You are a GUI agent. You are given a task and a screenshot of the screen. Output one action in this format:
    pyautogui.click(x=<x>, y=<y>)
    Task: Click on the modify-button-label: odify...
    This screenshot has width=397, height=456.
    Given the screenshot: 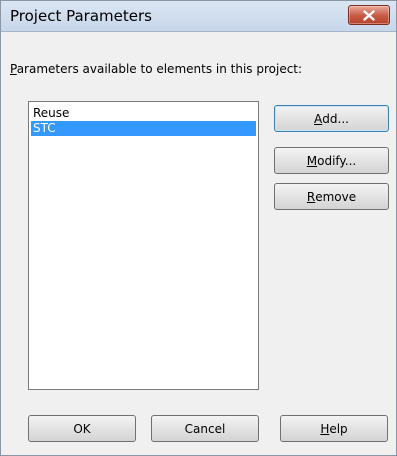 What is the action you would take?
    pyautogui.click(x=337, y=160)
    